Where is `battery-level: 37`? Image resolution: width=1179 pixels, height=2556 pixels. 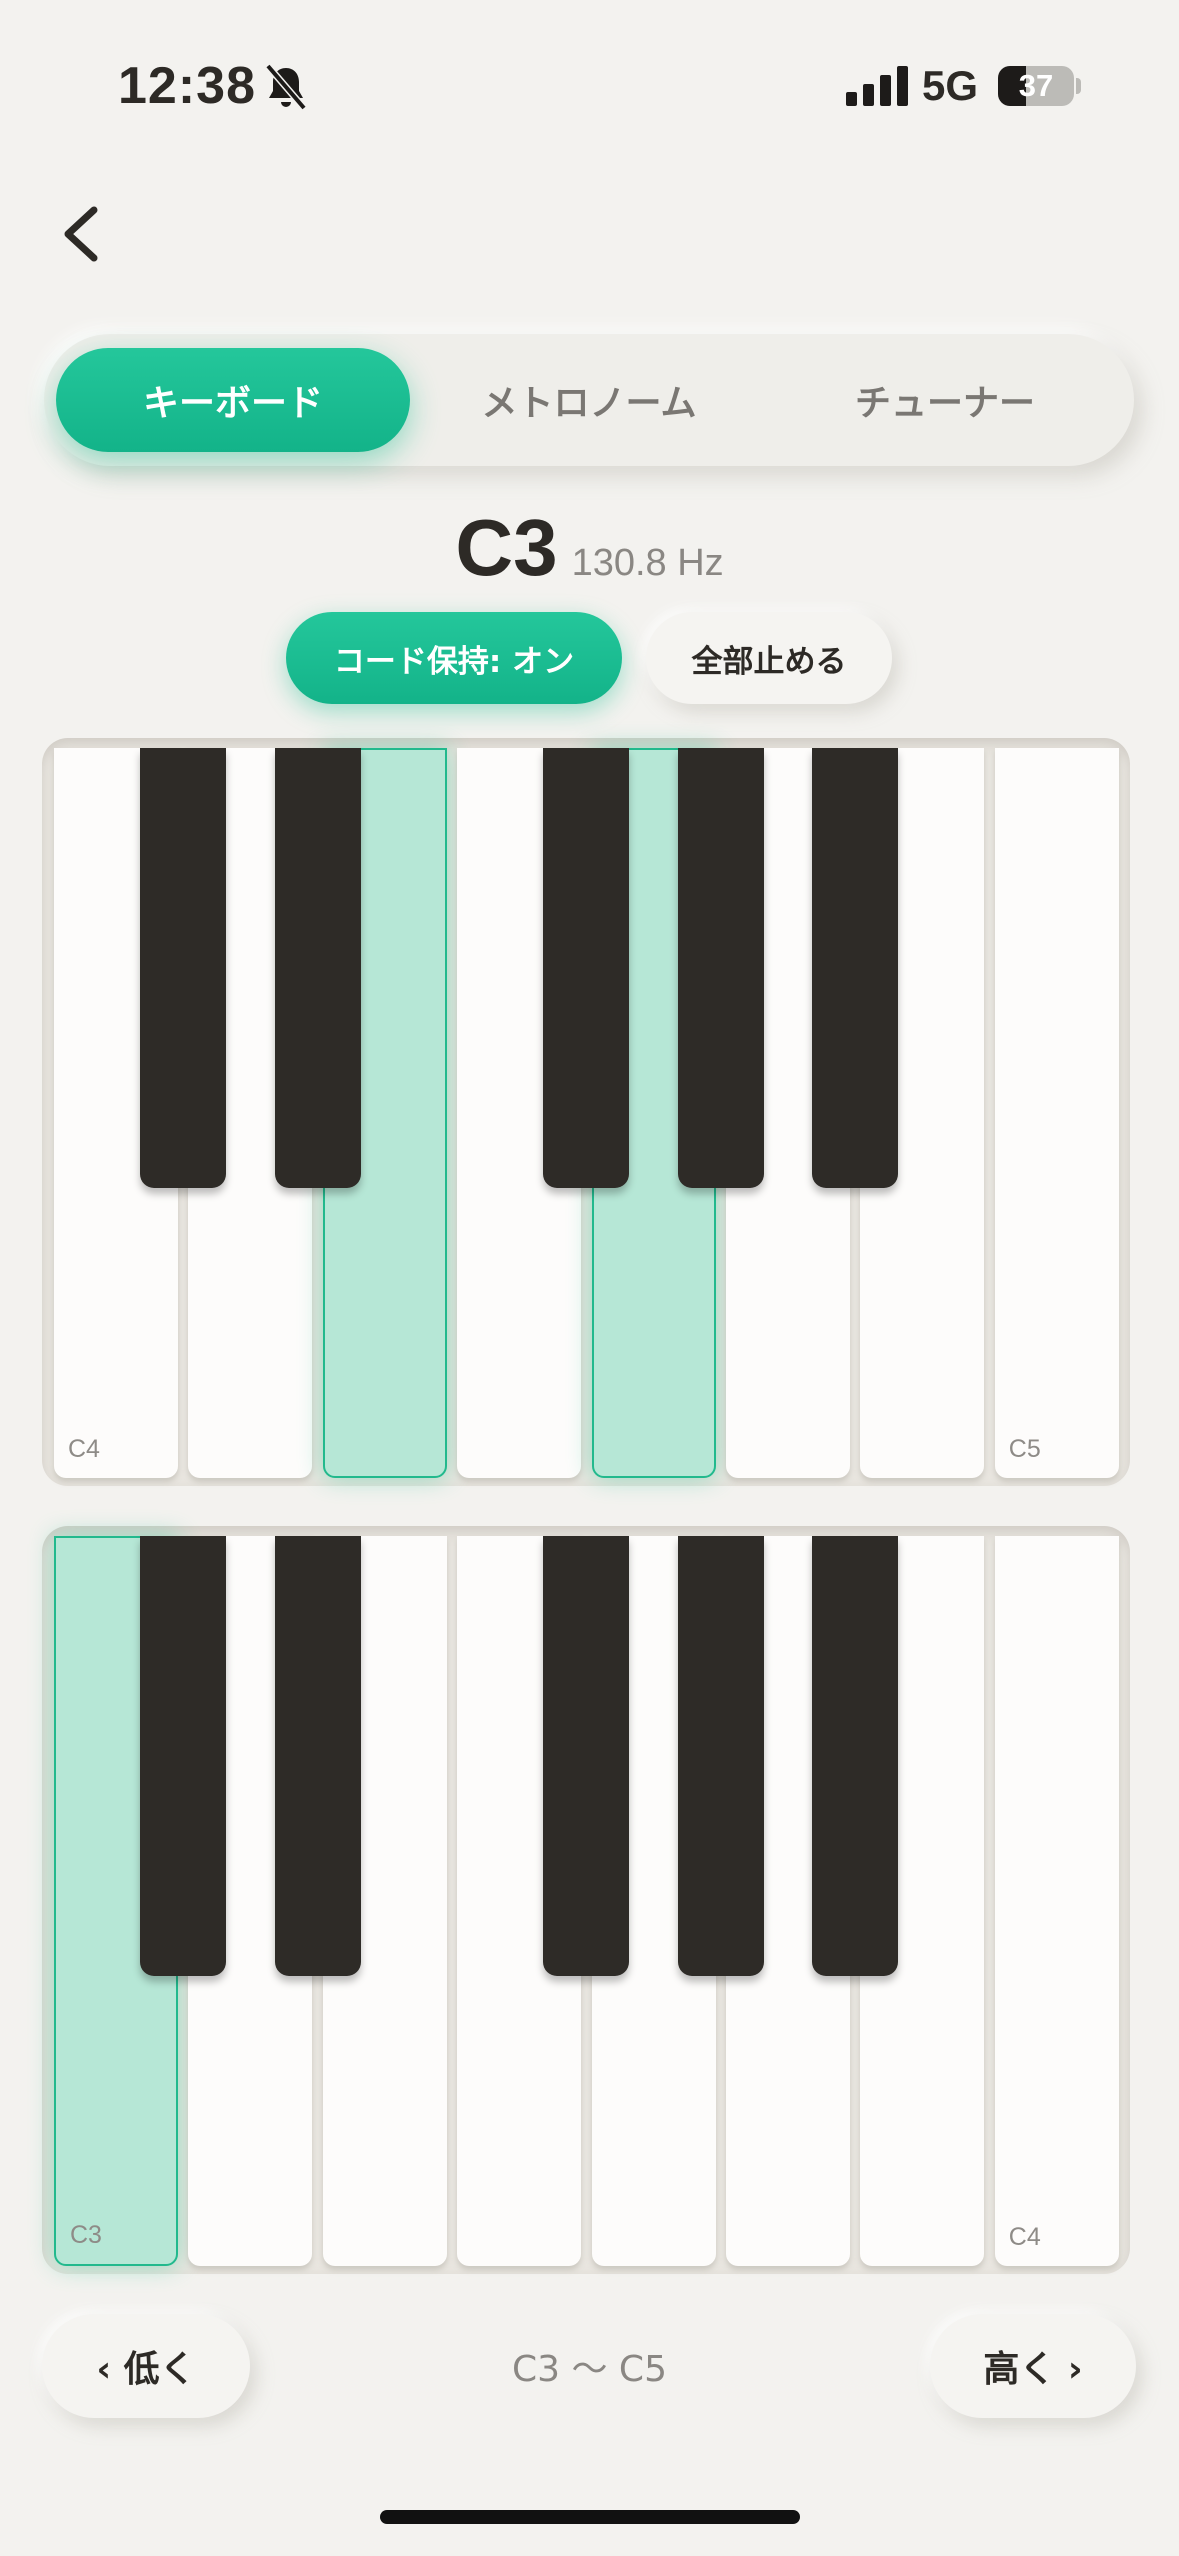 battery-level: 37 is located at coordinates (1036, 85).